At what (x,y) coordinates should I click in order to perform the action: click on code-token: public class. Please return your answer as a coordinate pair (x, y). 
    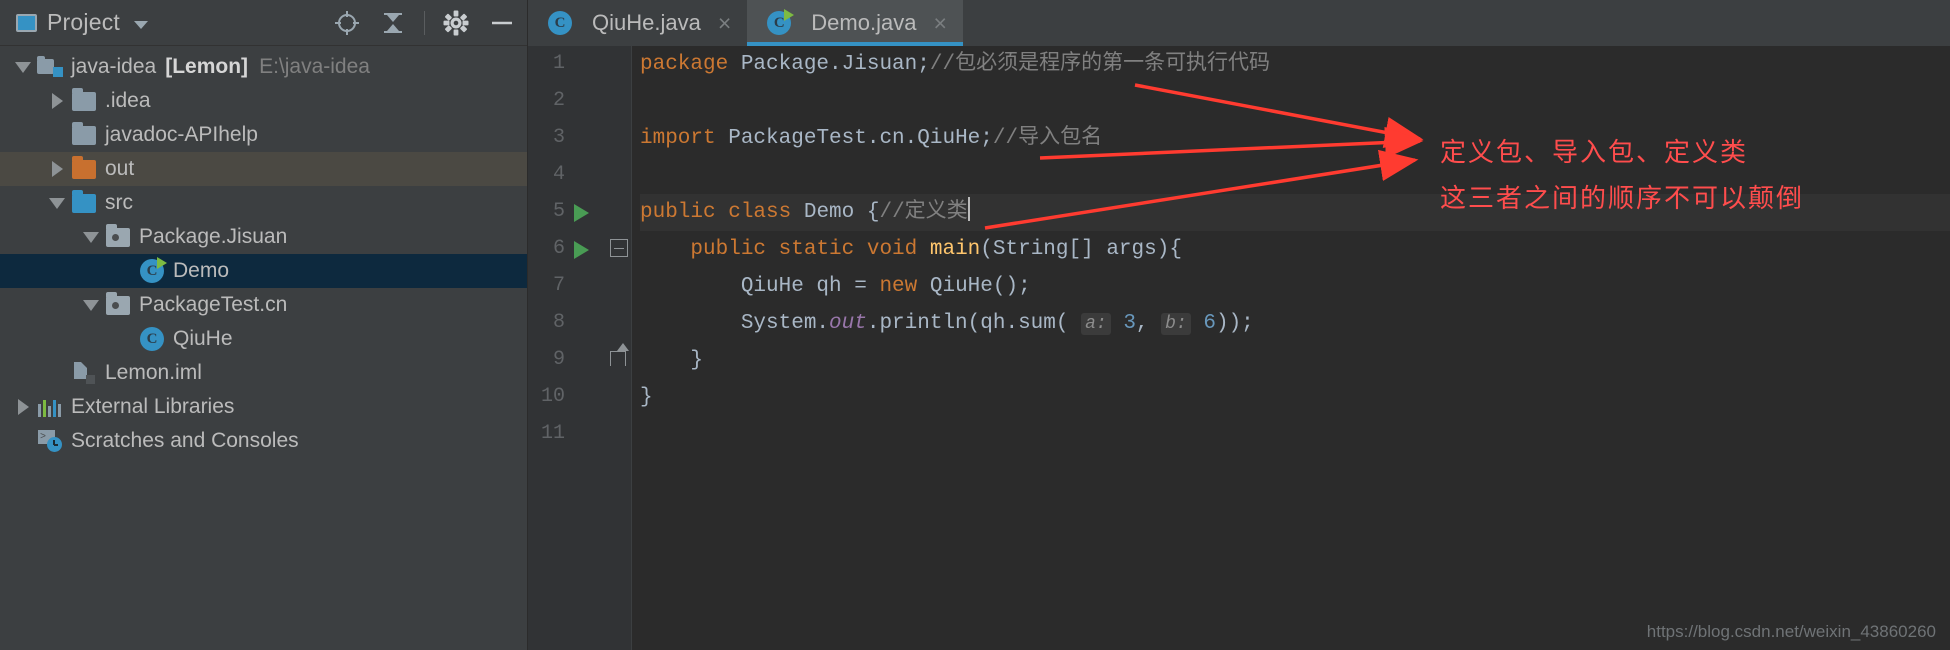
    Looking at the image, I should click on (716, 212).